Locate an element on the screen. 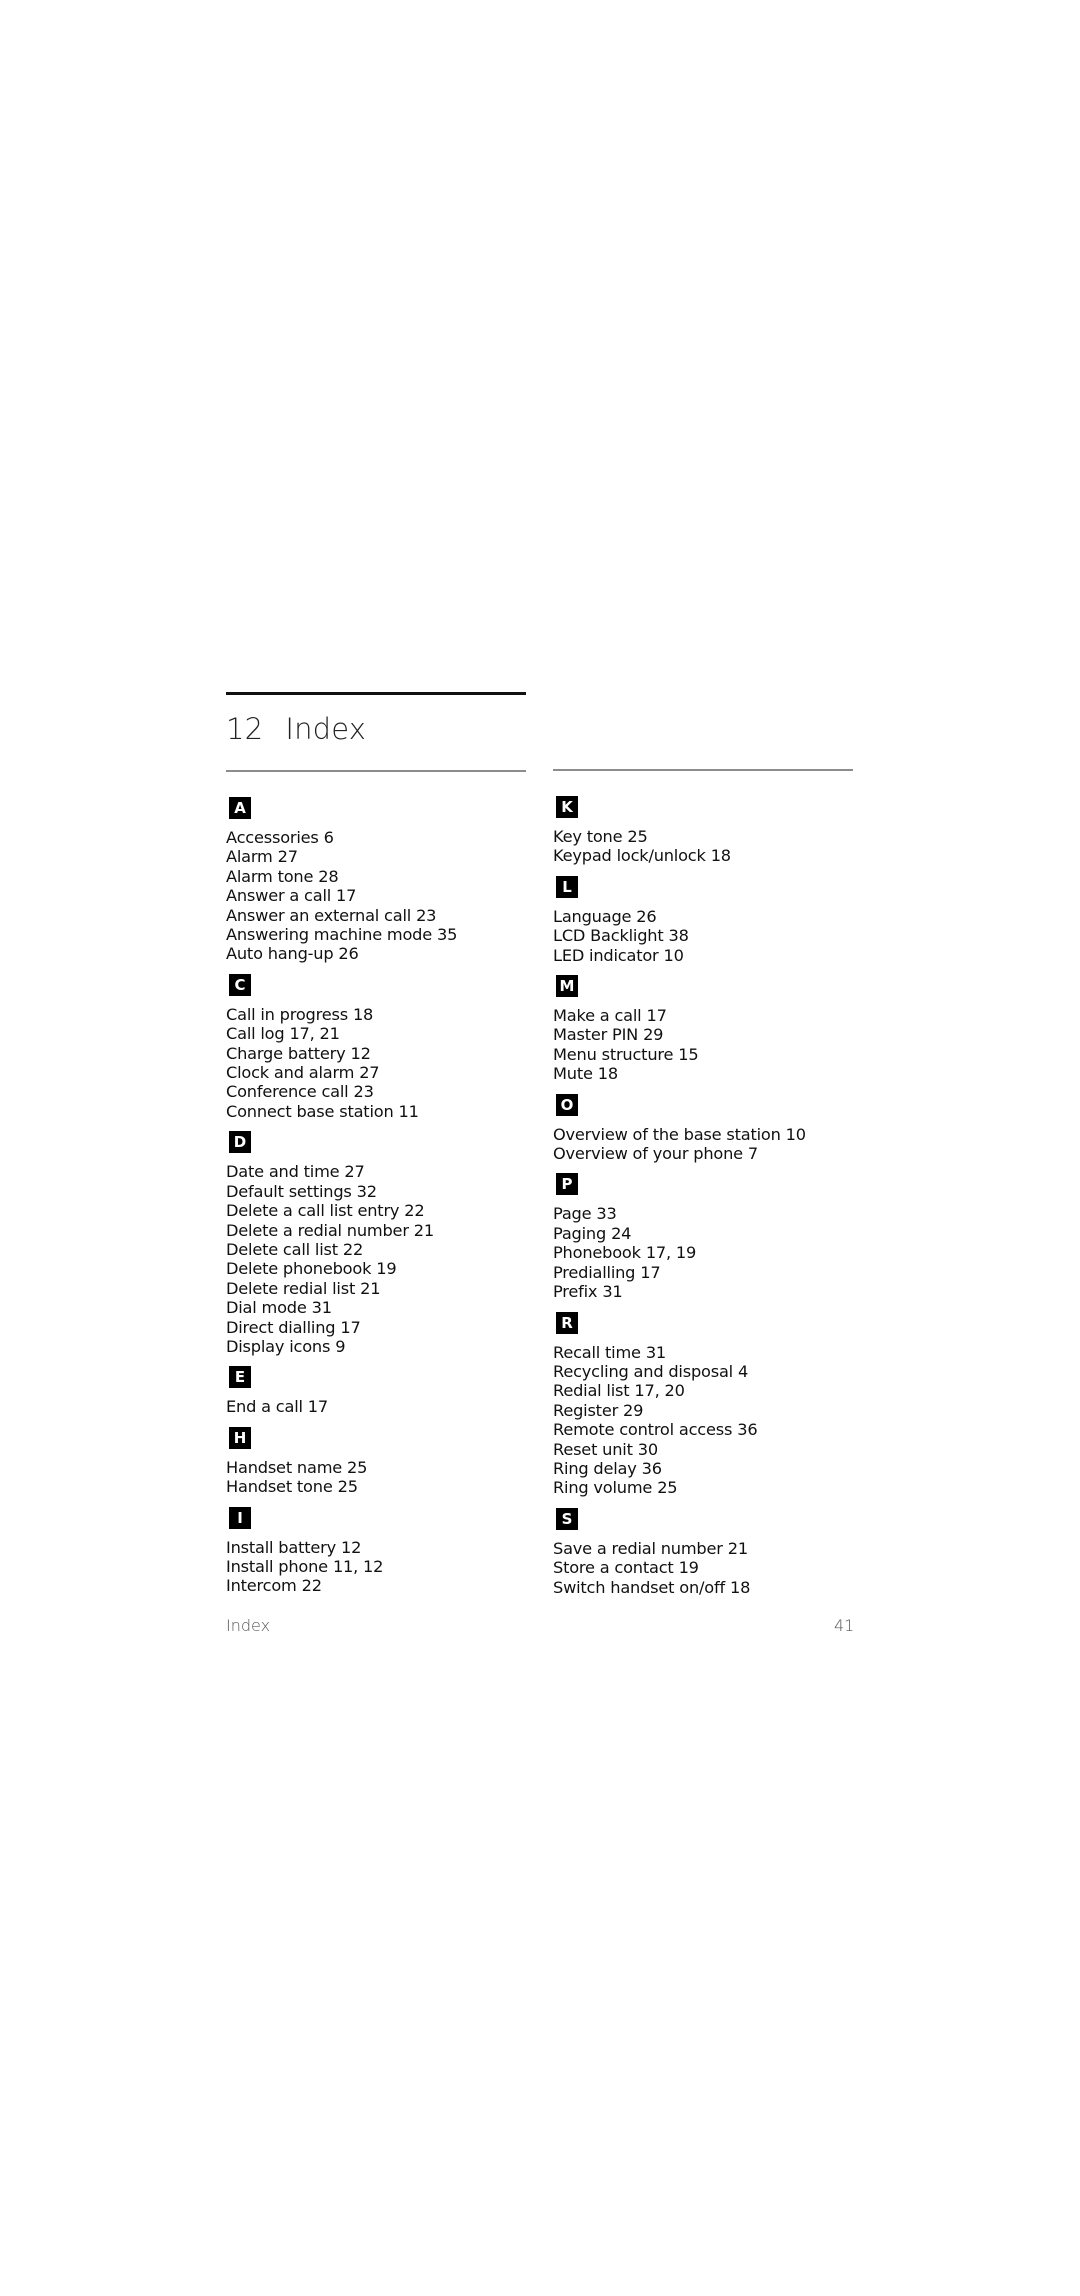  index-entry-list: Language 26 LCD Backlight 38 LED indicator 10 is located at coordinates (713, 936).